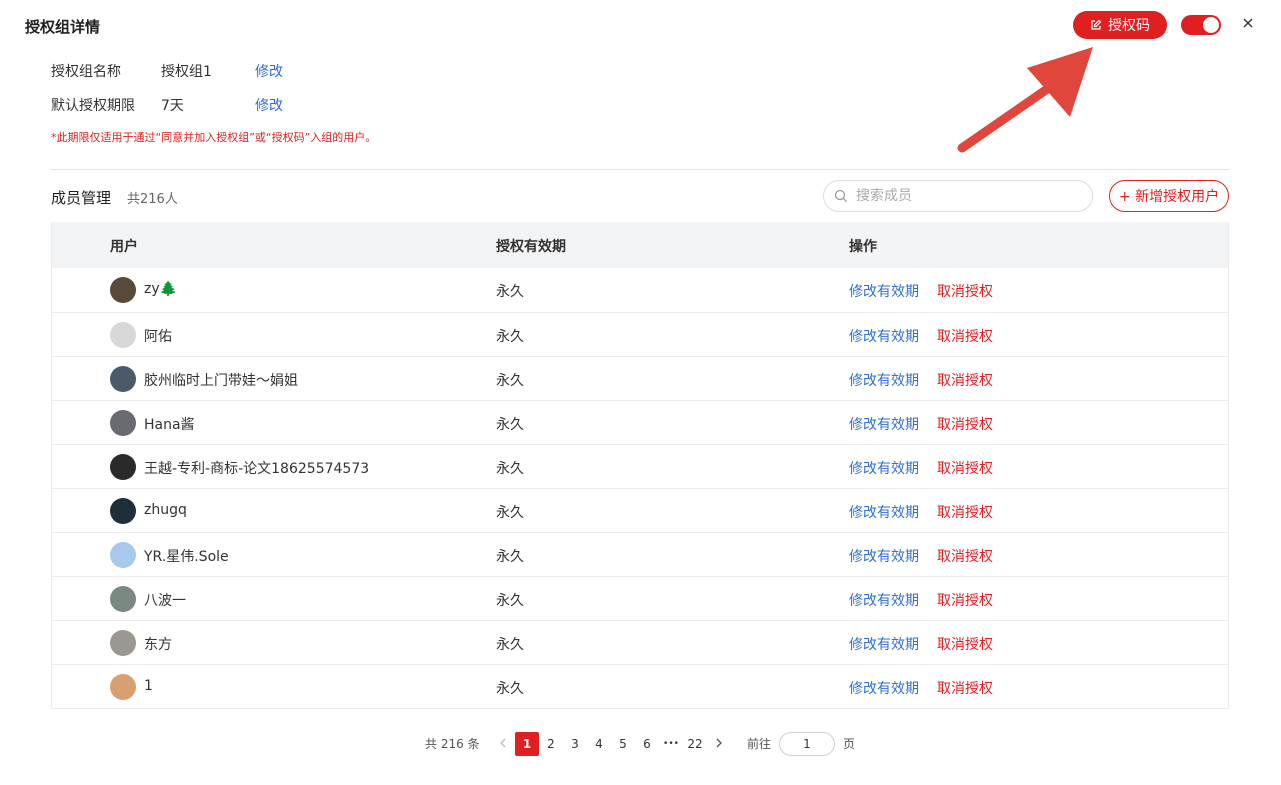 Image resolution: width=1281 pixels, height=785 pixels. I want to click on edit-period-link: 修改, so click(269, 105).